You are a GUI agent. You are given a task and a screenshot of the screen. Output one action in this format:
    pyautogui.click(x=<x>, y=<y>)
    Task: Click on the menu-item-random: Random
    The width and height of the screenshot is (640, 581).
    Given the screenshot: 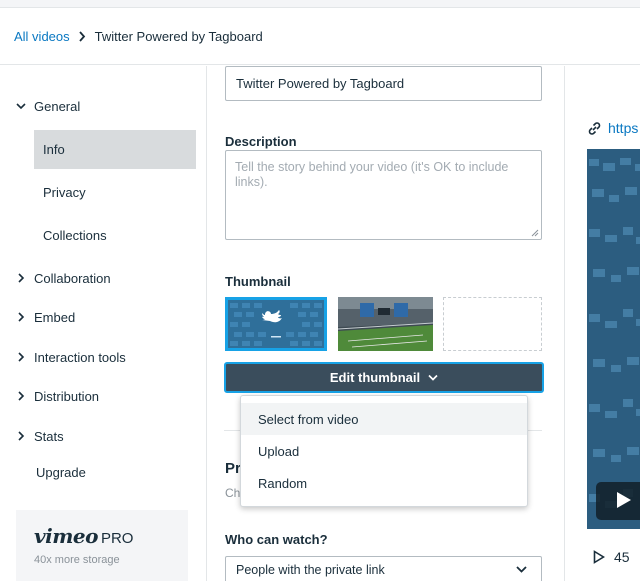 What is the action you would take?
    pyautogui.click(x=384, y=483)
    